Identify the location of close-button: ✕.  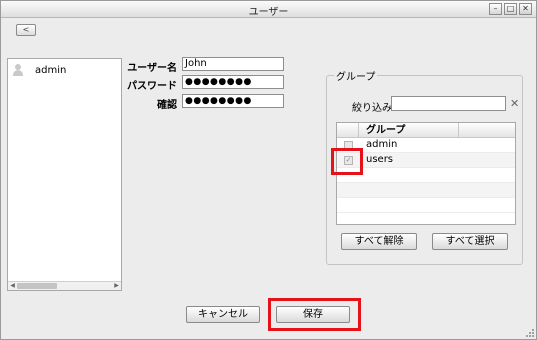
(525, 9).